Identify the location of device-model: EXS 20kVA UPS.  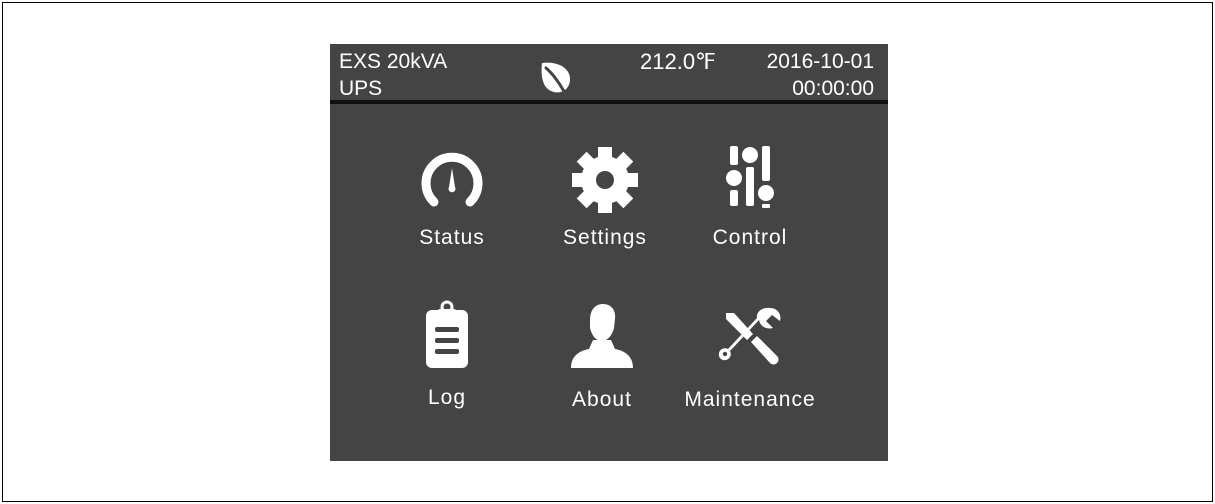
(393, 75).